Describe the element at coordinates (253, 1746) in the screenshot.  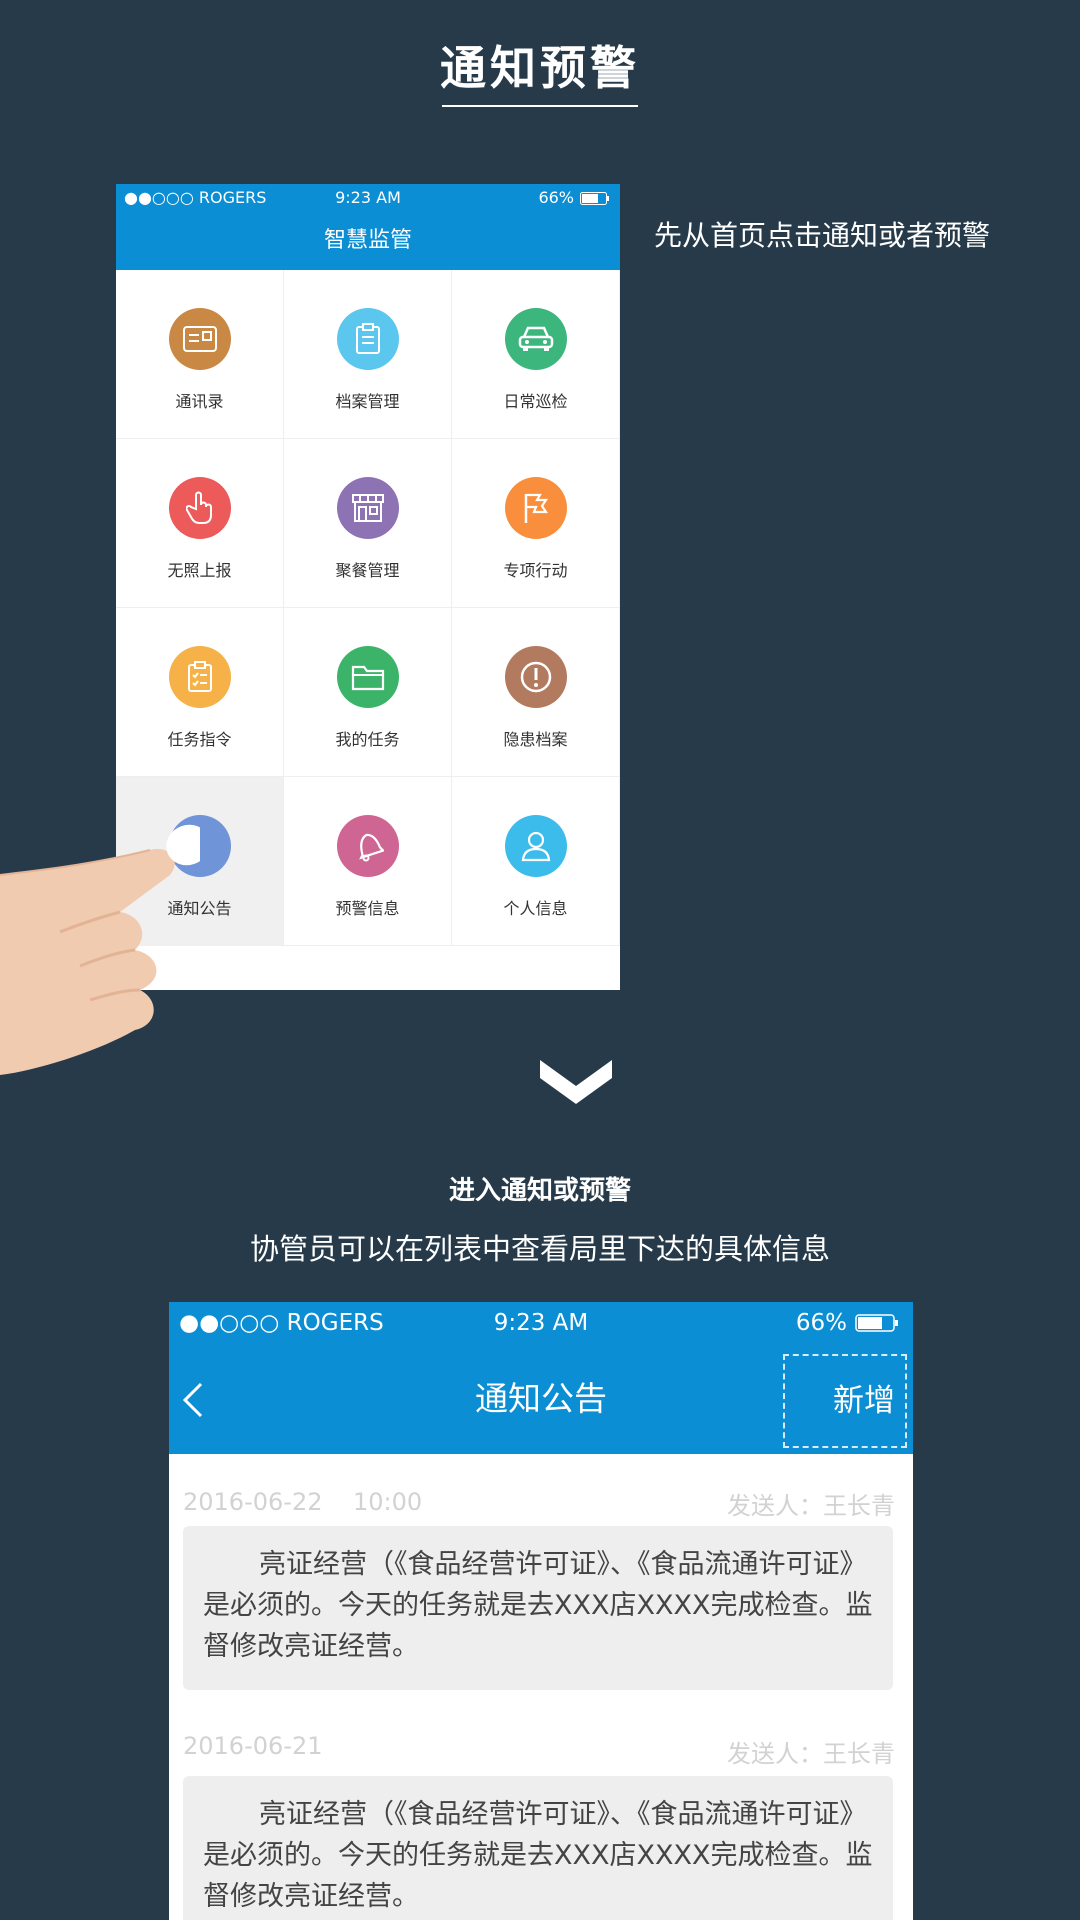
I see `message-date: 2016-06-21` at that location.